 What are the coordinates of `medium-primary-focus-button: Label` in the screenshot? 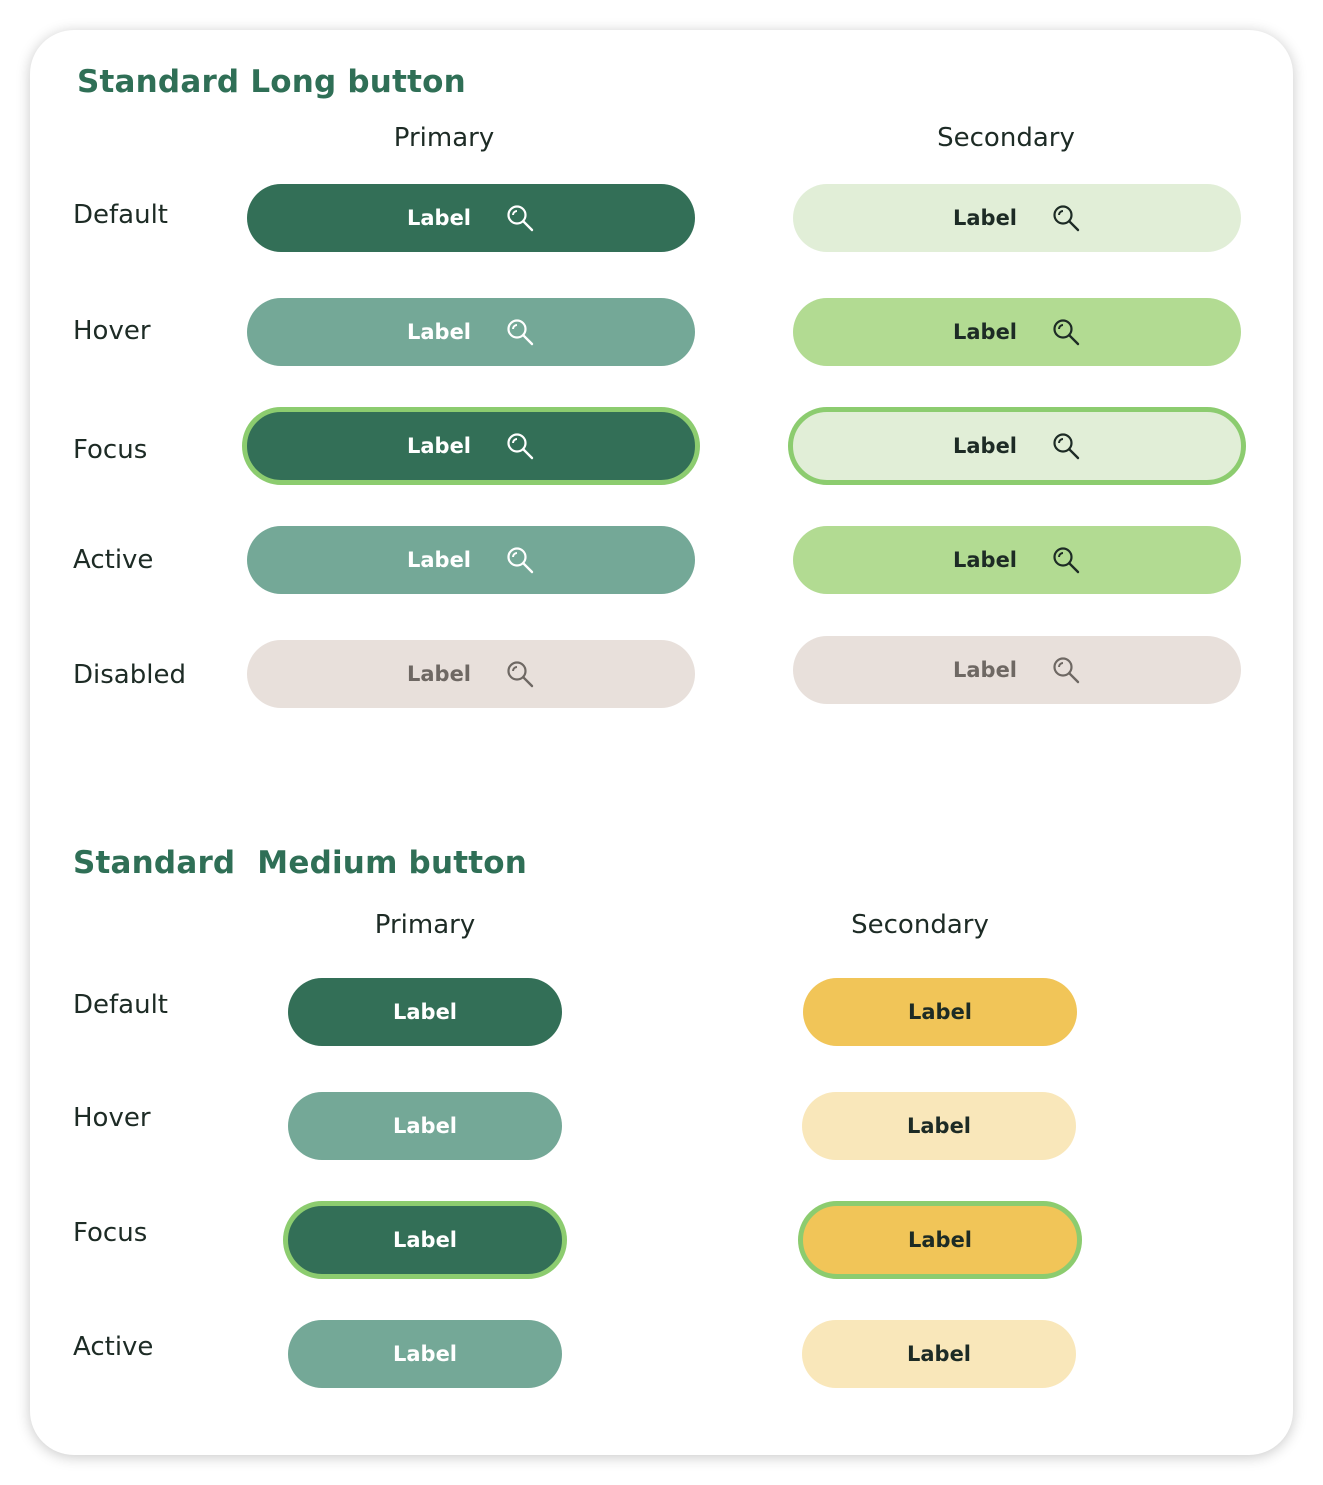 It's located at (425, 1240).